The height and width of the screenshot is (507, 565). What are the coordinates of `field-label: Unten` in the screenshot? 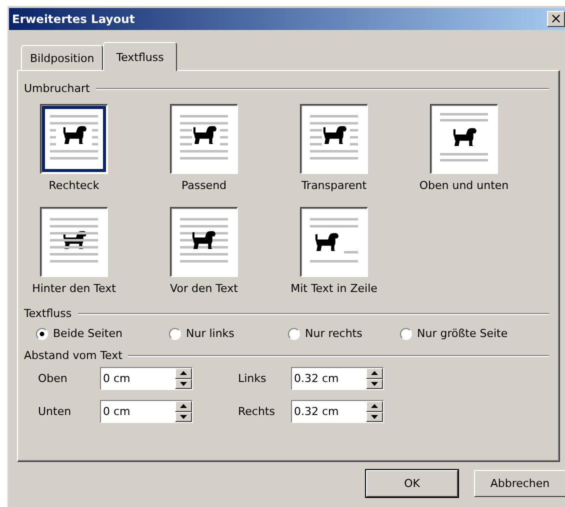 It's located at (55, 411).